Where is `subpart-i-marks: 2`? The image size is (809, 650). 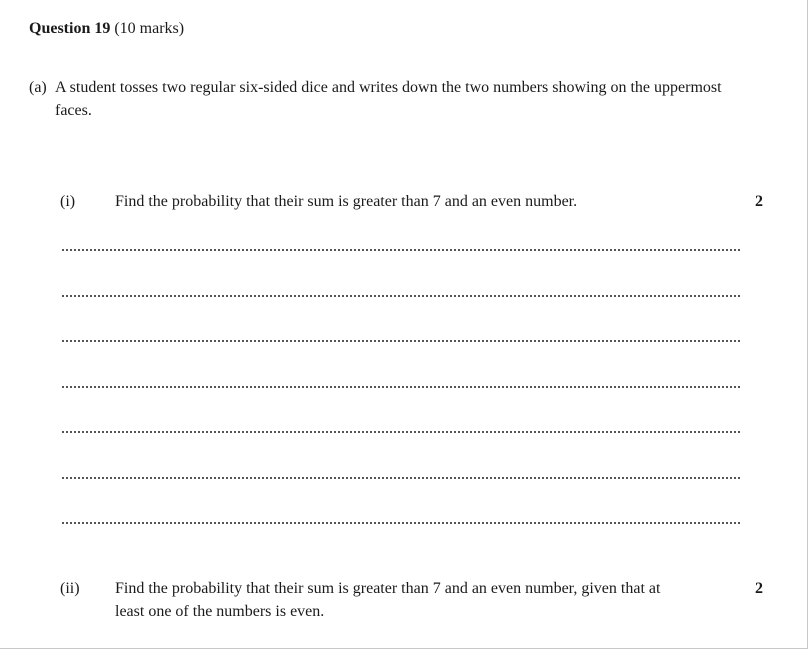
subpart-i-marks: 2 is located at coordinates (759, 201).